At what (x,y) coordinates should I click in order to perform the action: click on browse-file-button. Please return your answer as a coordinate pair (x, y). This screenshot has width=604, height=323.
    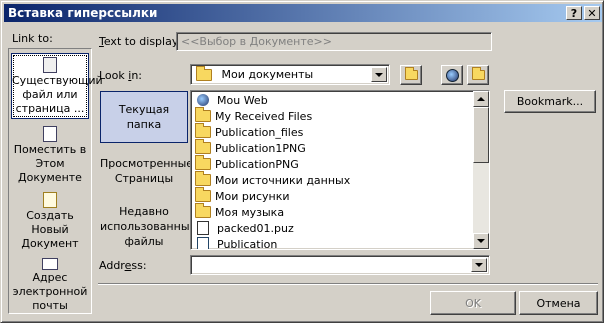
    Looking at the image, I should click on (478, 75).